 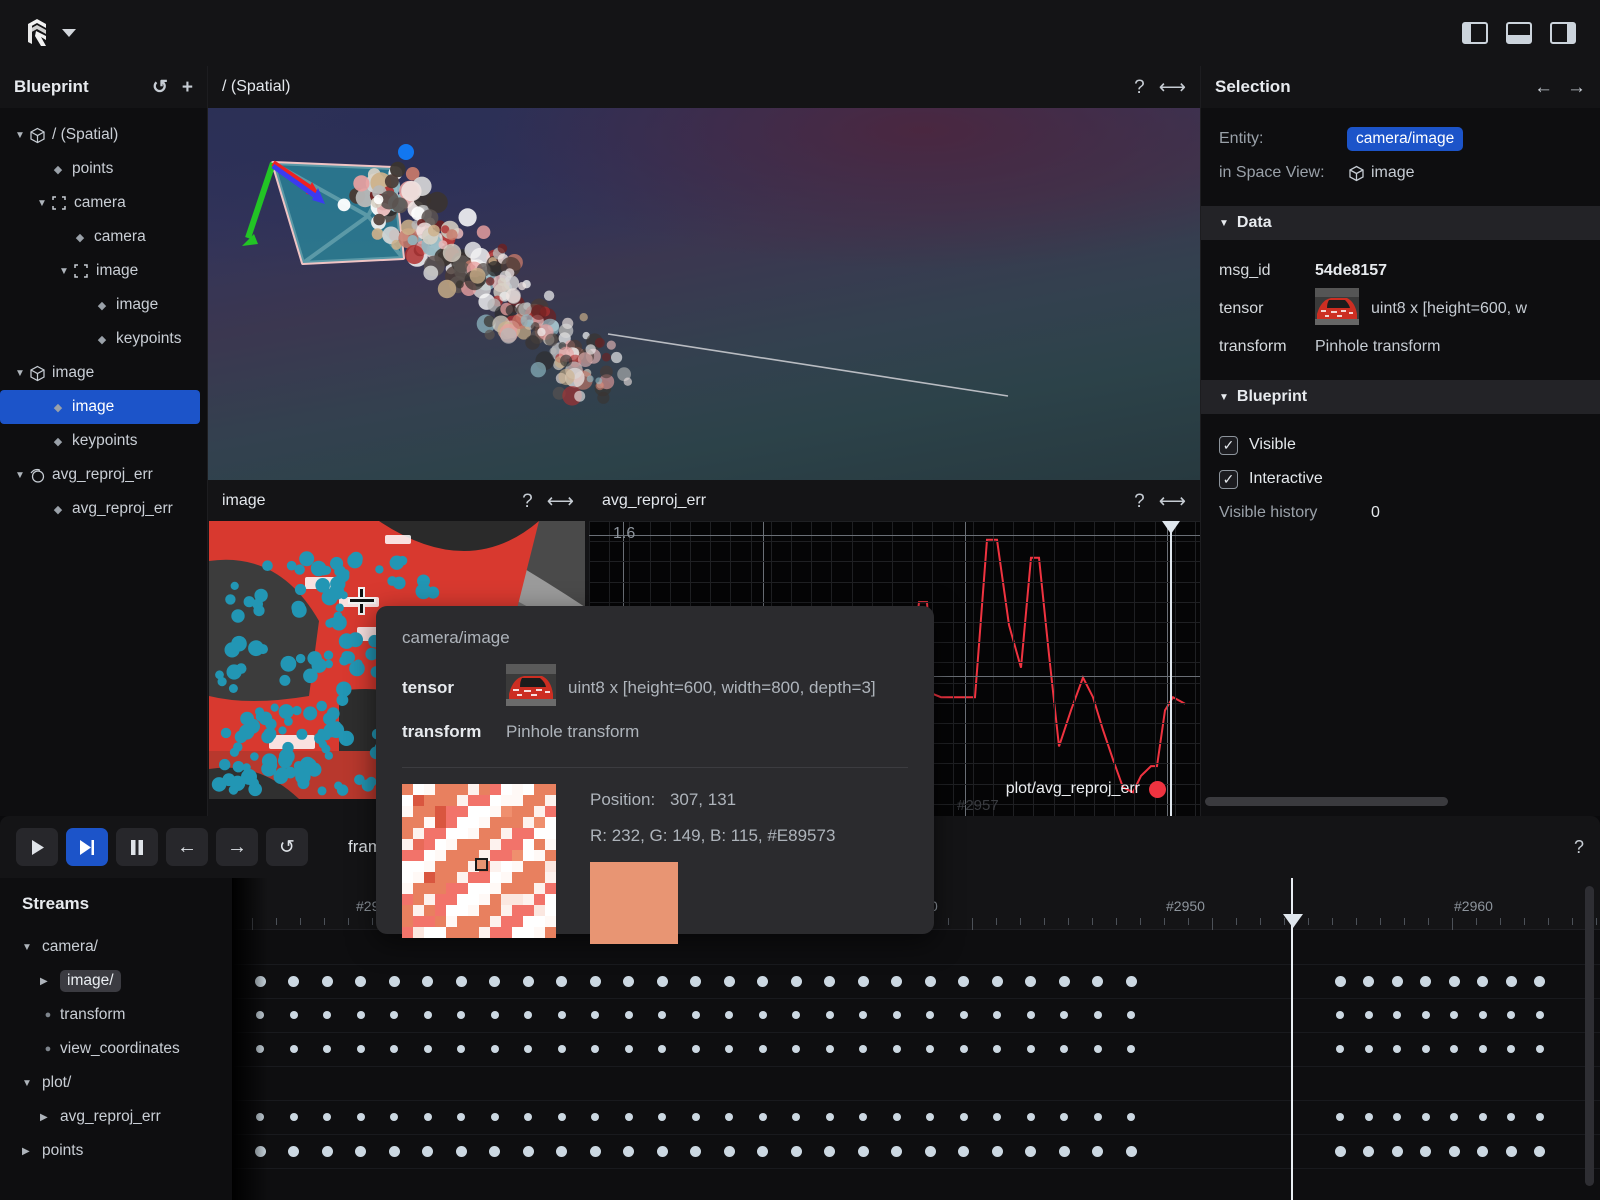 I want to click on visible-toggle-row: ✓ Visible, so click(x=1400, y=445).